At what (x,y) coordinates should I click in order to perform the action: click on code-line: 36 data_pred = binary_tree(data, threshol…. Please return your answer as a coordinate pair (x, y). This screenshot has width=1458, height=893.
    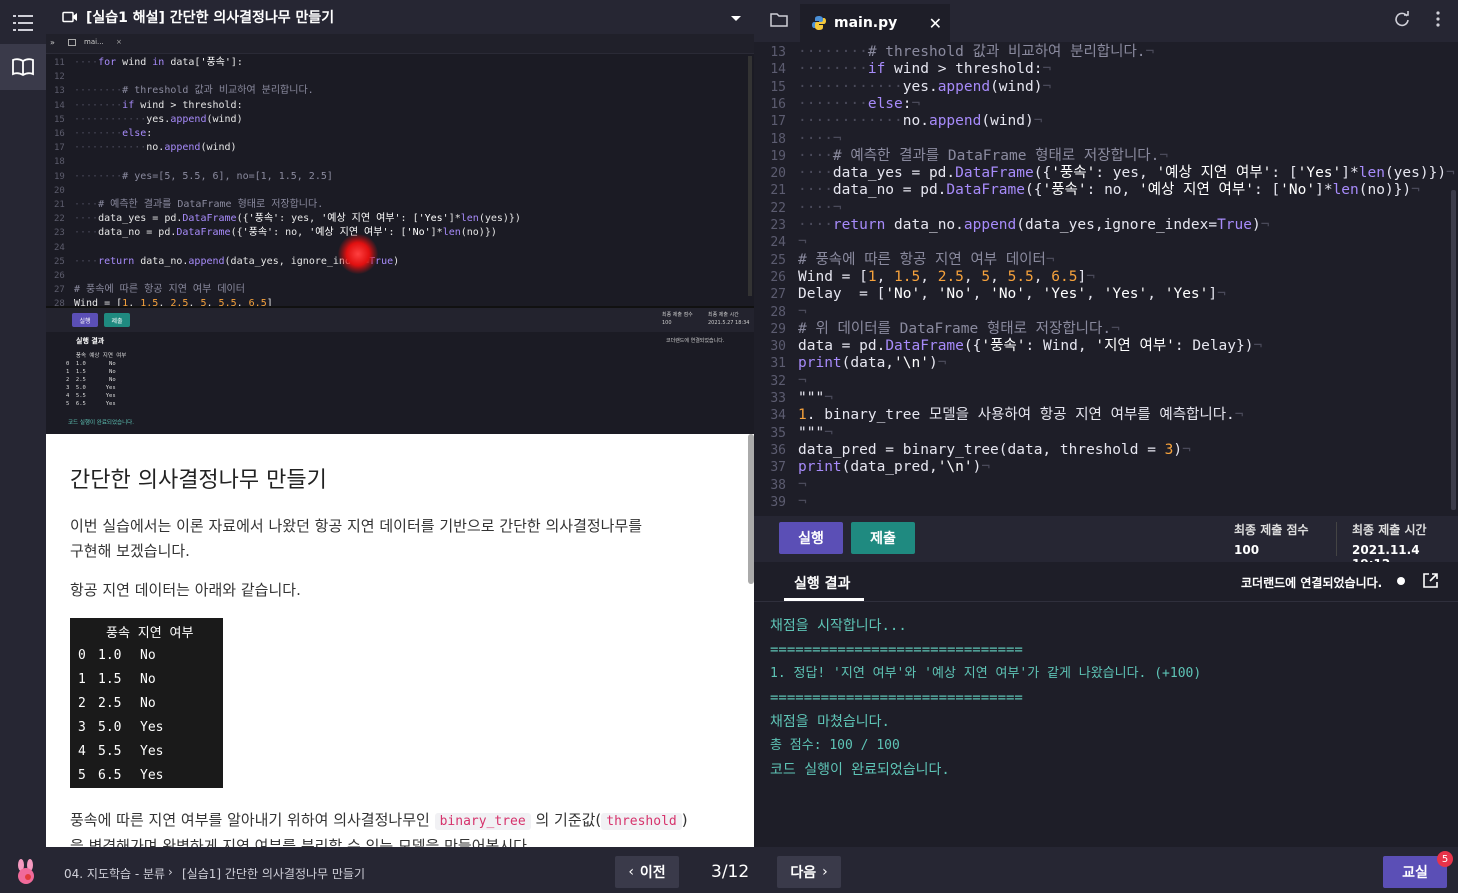
    Looking at the image, I should click on (972, 450).